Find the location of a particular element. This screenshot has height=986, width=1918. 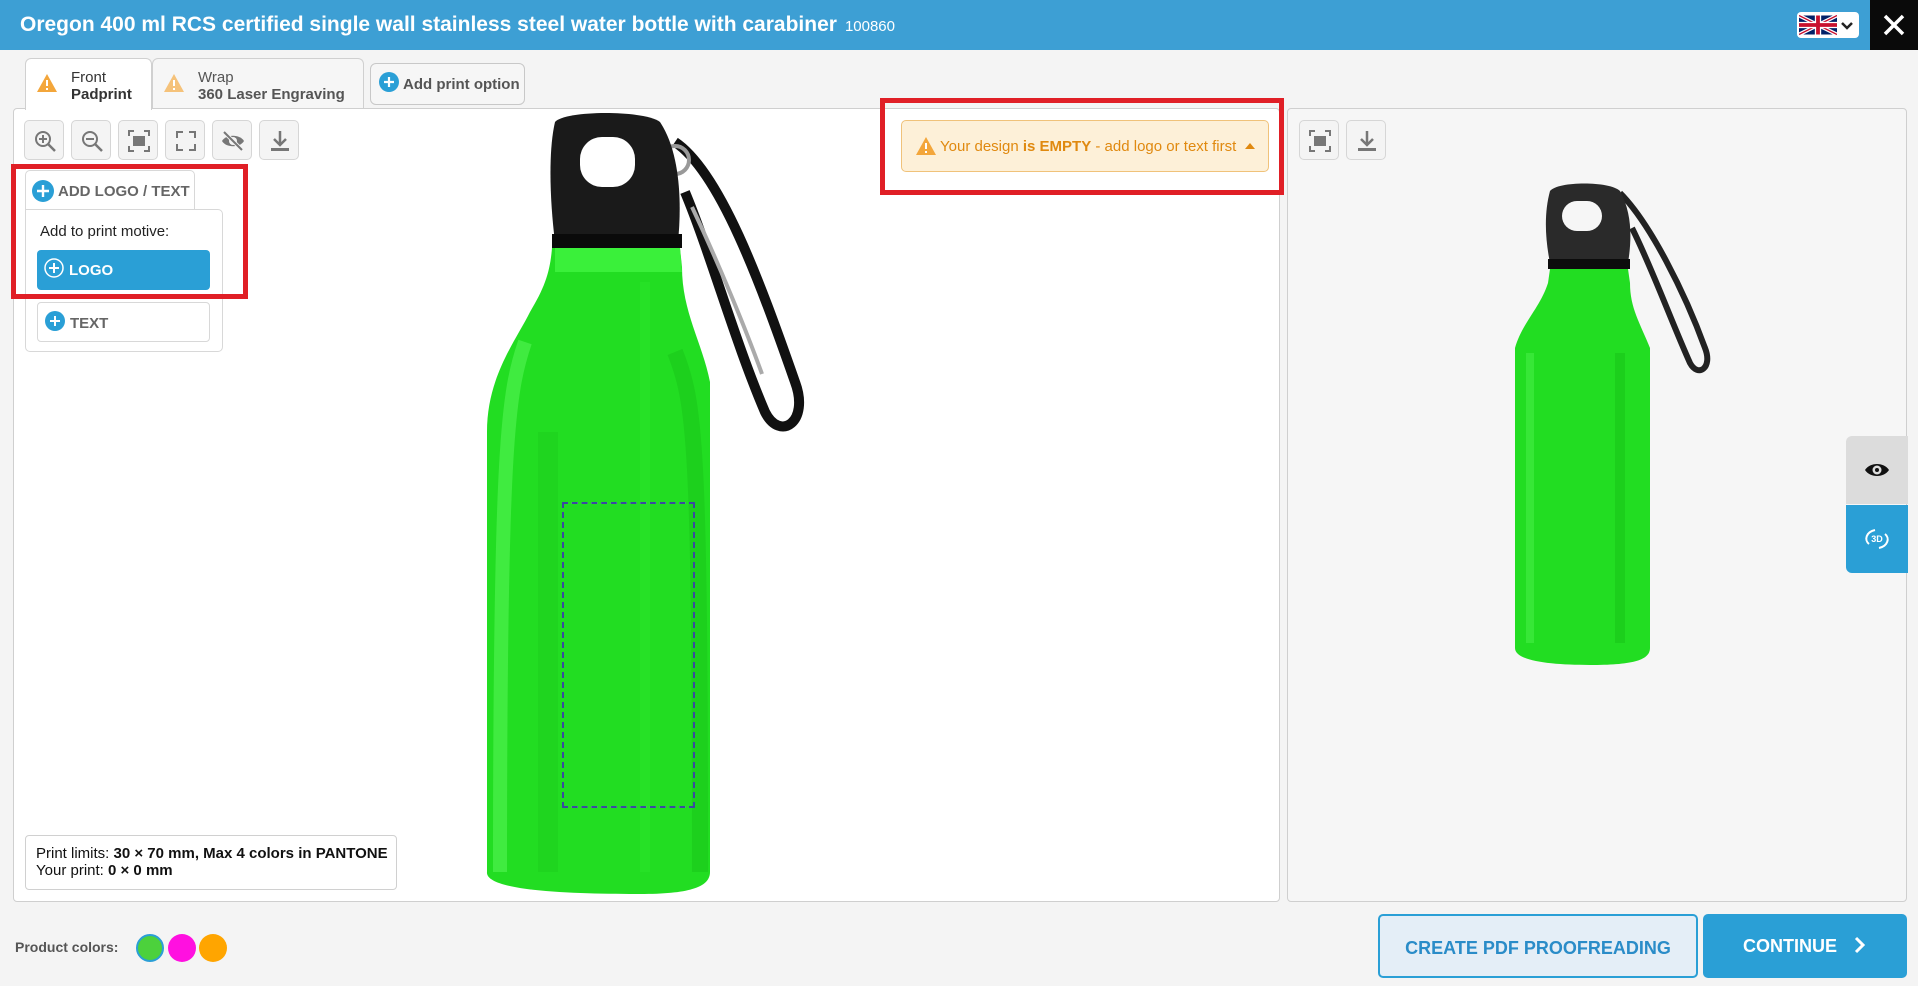

zoom-out-button is located at coordinates (91, 140).